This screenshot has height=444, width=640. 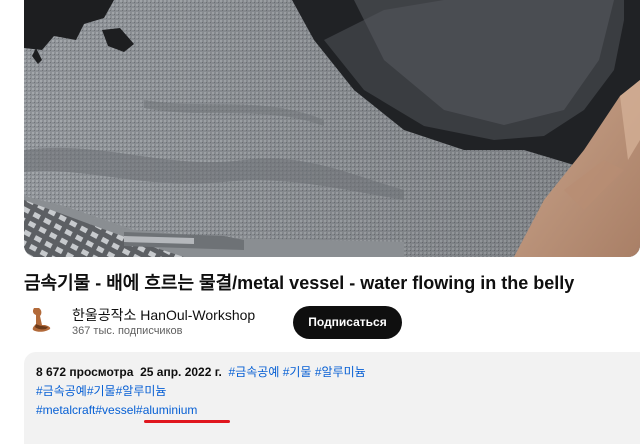 I want to click on hashtag-line-english: #metalcraft#vessel#aluminium, so click(x=116, y=410).